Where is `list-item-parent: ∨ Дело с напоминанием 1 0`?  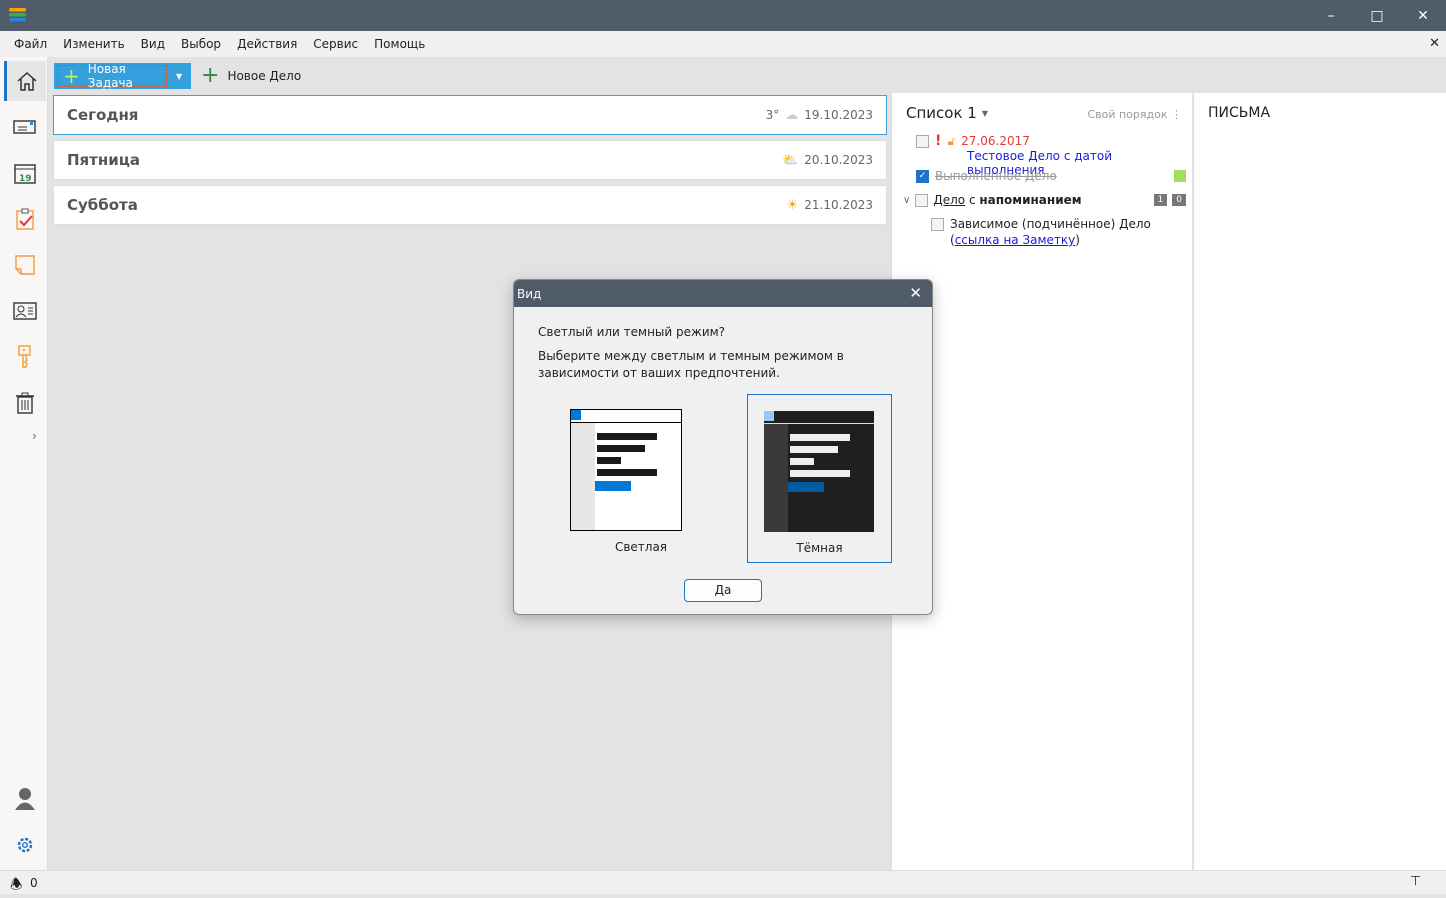
list-item-parent: ∨ Дело с напоминанием 1 0 is located at coordinates (1044, 200).